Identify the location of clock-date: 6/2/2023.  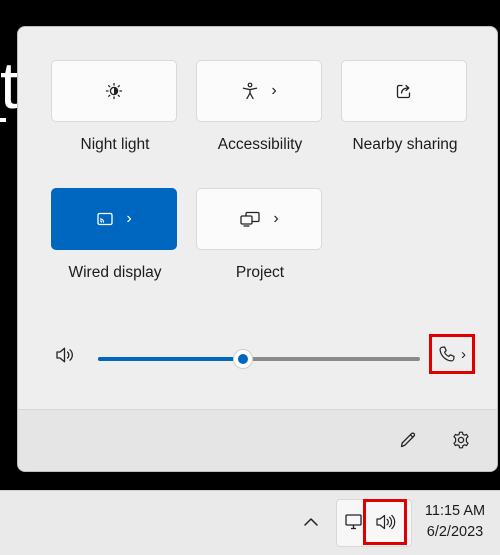
(455, 532).